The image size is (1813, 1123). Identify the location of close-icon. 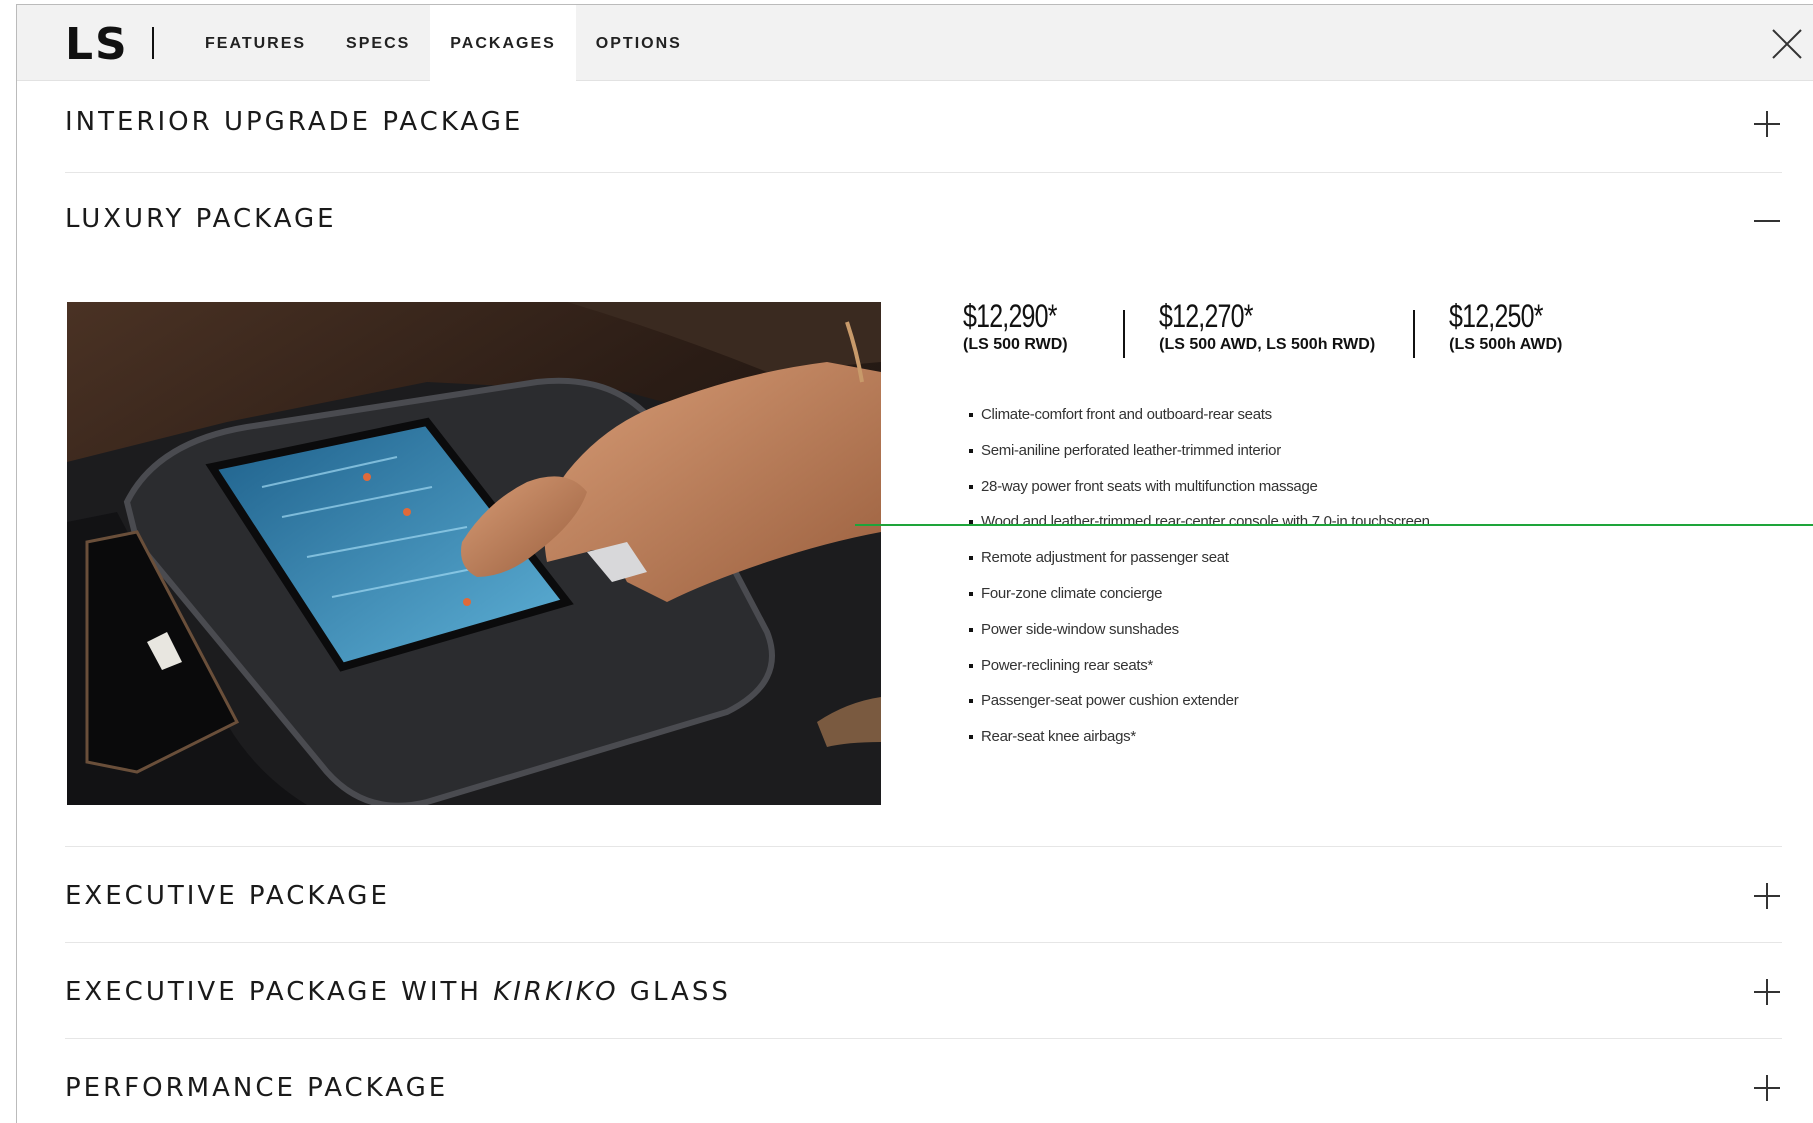
(1787, 44).